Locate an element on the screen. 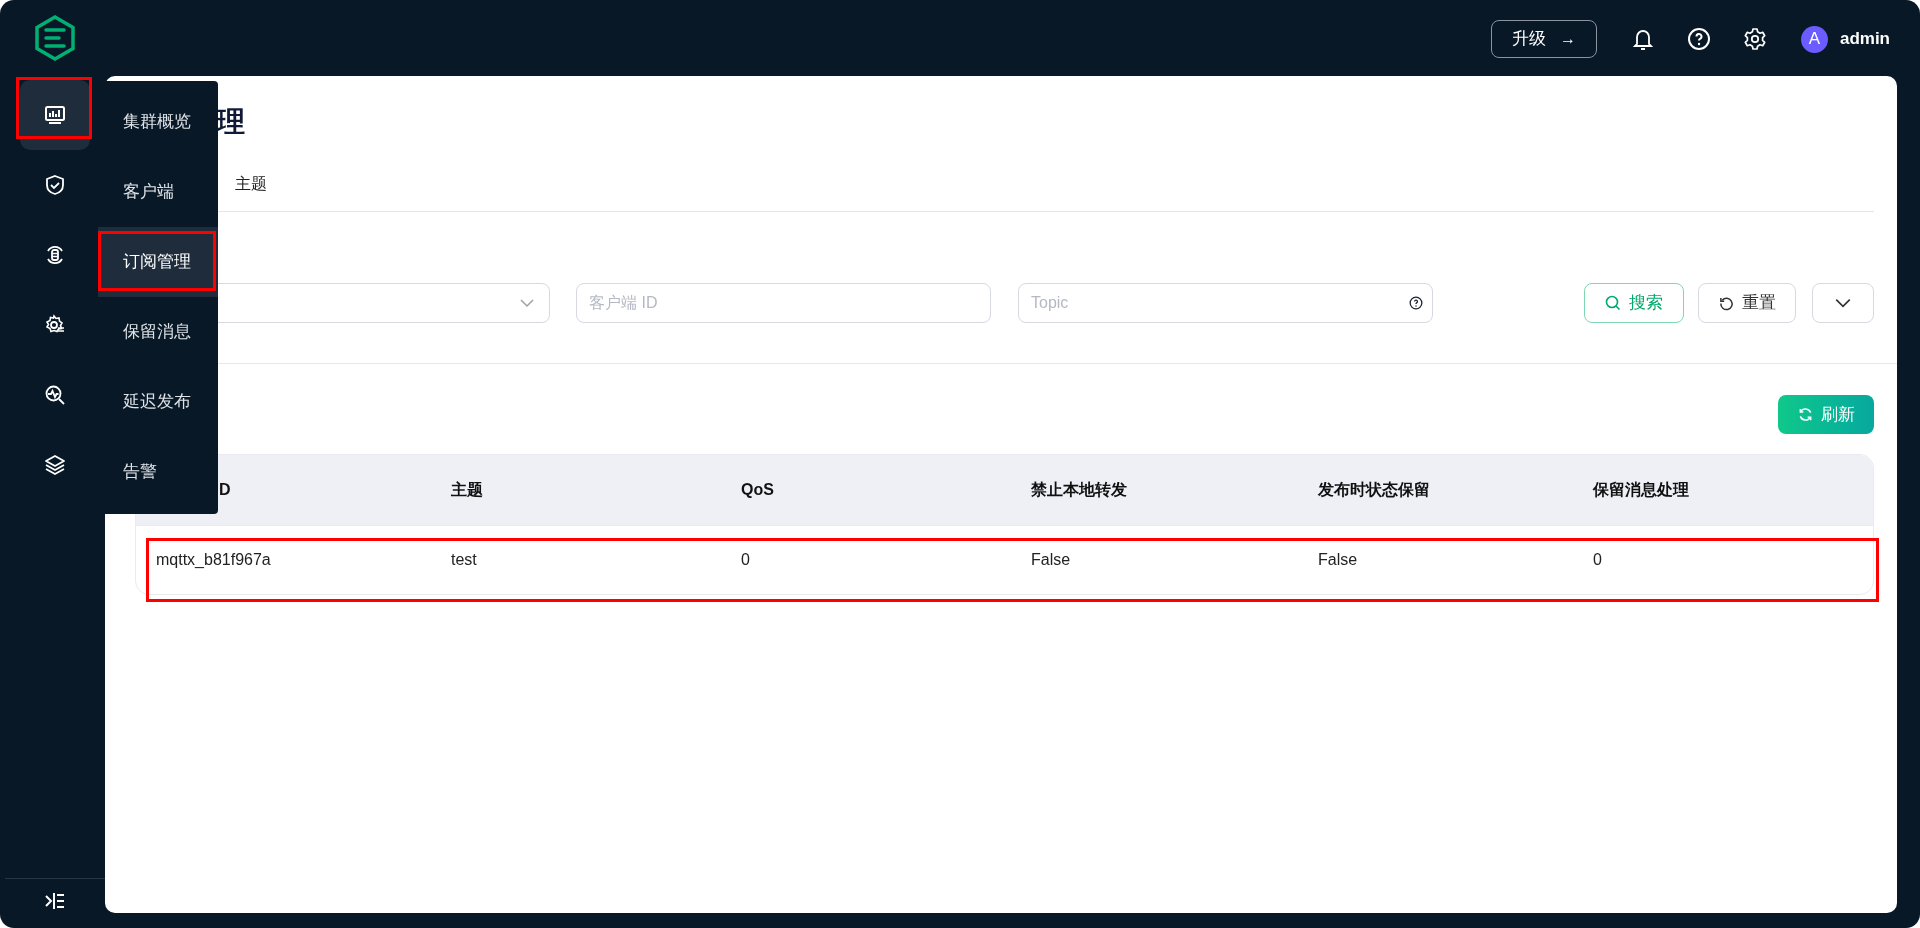 This screenshot has height=928, width=1920. page-title: 理 is located at coordinates (231, 122).